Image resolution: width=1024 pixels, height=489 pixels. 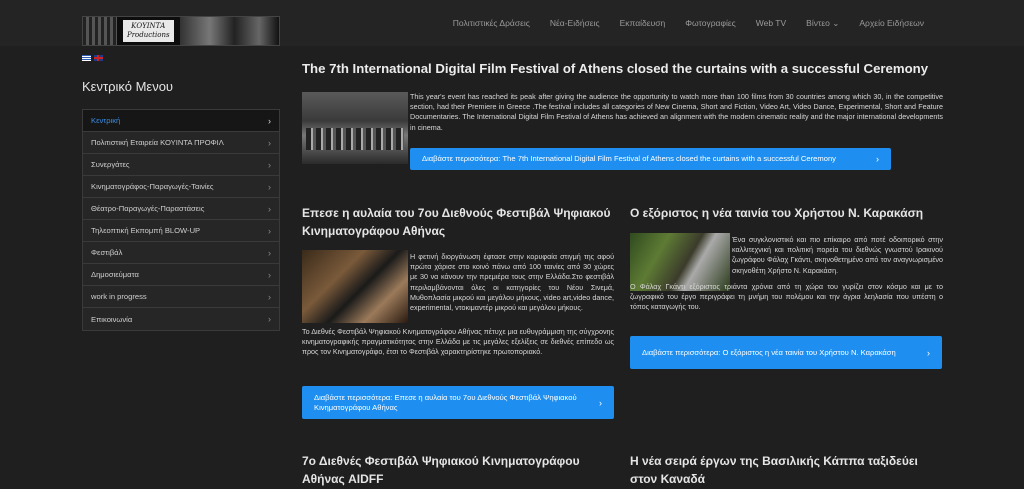 I want to click on language-switcher, so click(x=92, y=58).